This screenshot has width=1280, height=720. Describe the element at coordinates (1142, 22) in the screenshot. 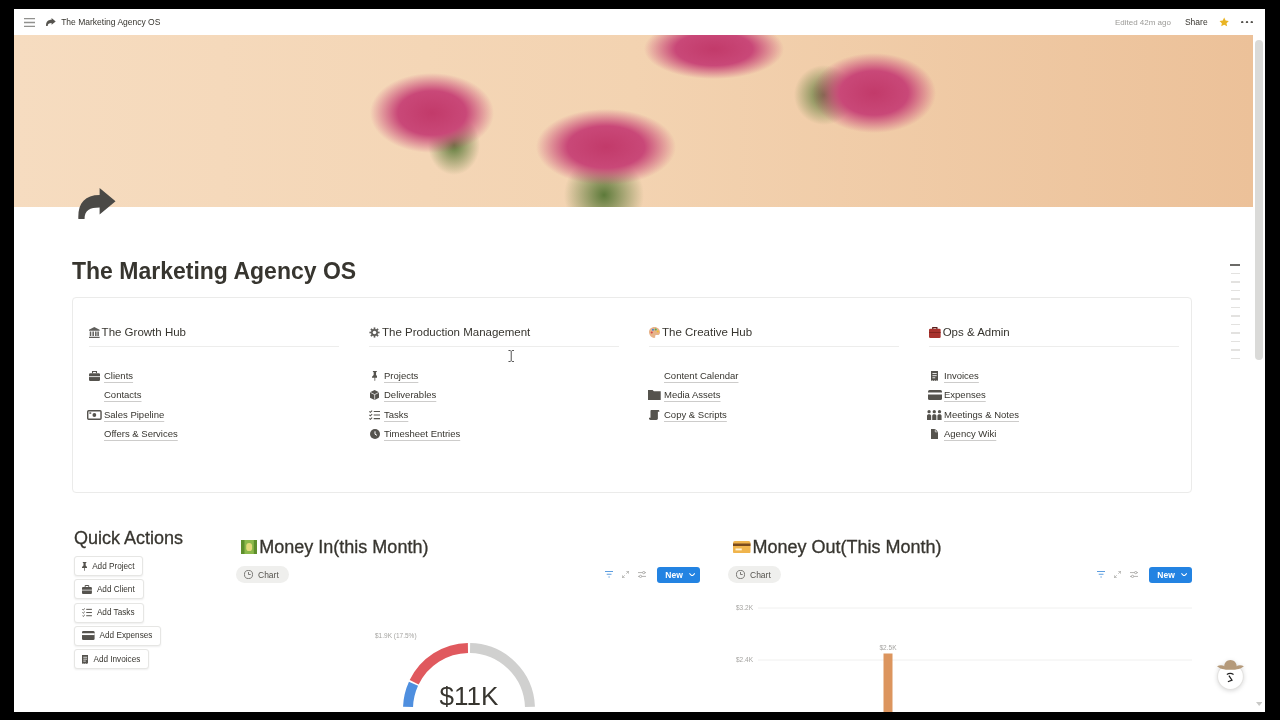

I see `edited-time: Edited 42m ago` at that location.